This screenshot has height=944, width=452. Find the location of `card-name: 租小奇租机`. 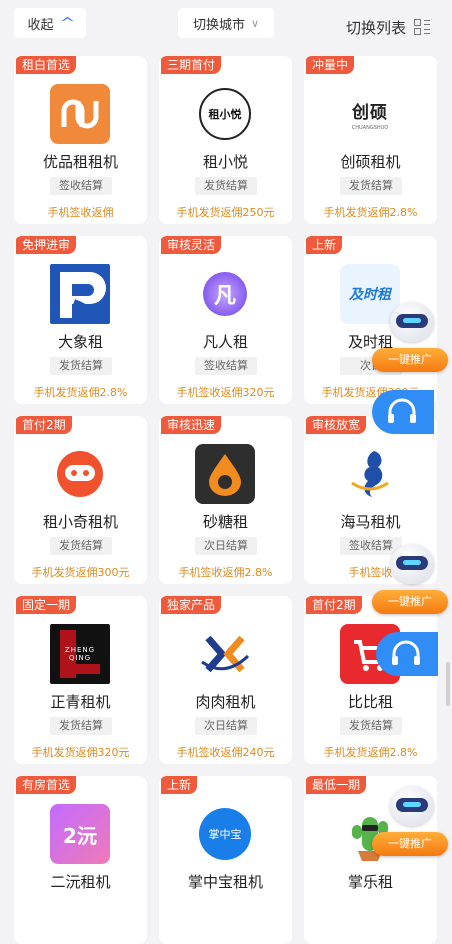

card-name: 租小奇租机 is located at coordinates (80, 522).